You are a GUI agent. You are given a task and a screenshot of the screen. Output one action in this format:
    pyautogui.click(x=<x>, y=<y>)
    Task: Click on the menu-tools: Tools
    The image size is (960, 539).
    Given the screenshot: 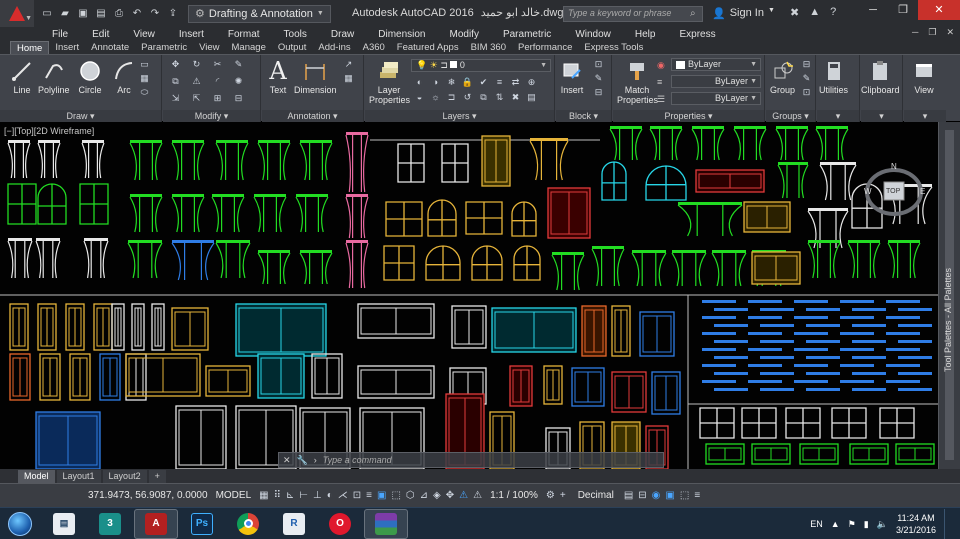 What is the action you would take?
    pyautogui.click(x=295, y=34)
    